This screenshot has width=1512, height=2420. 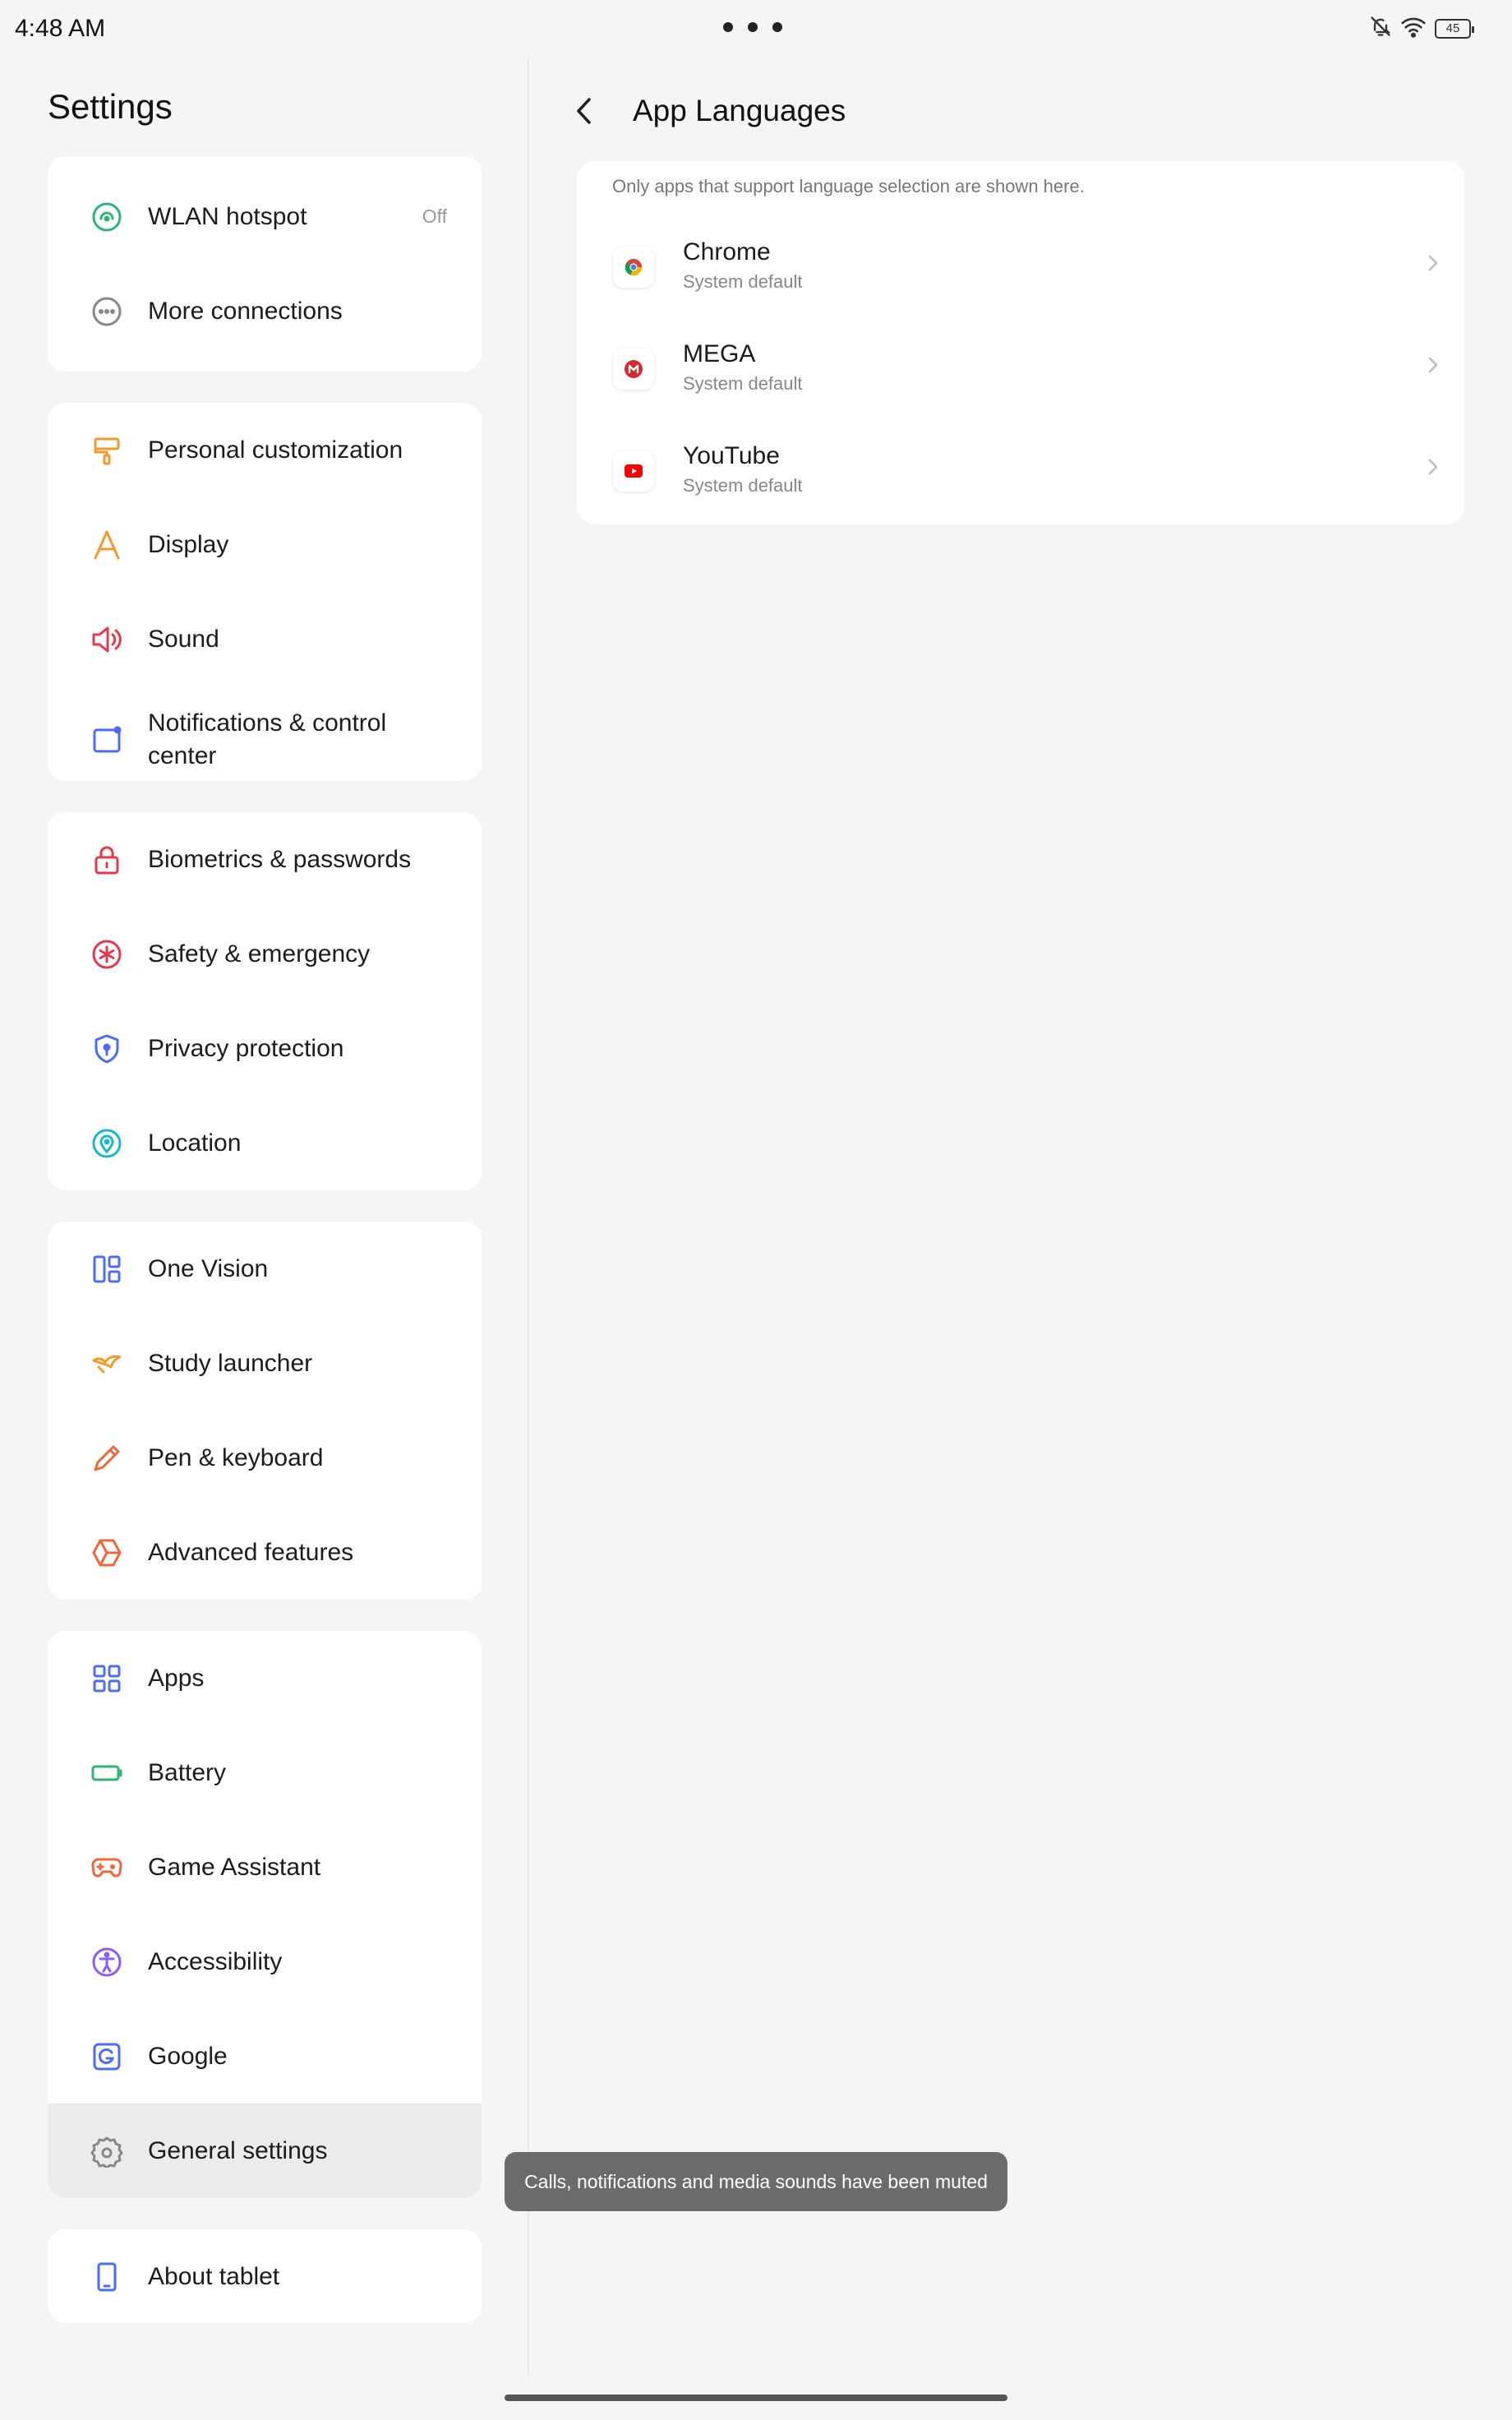 I want to click on status-bar: 4:48 AM 45, so click(x=756, y=29).